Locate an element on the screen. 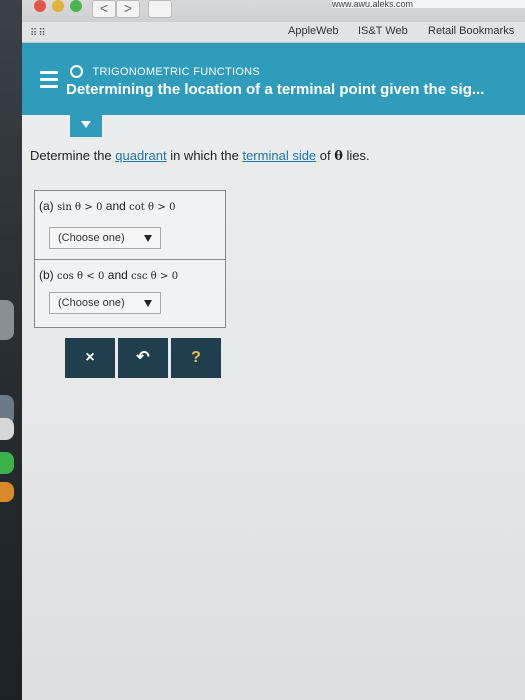  help-button: ? is located at coordinates (196, 358).